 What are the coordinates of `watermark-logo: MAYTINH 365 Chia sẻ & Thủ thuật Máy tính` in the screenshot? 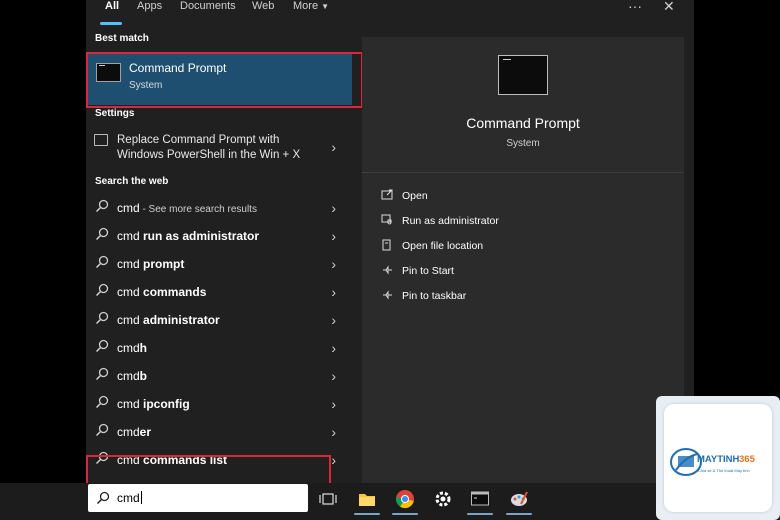 It's located at (718, 458).